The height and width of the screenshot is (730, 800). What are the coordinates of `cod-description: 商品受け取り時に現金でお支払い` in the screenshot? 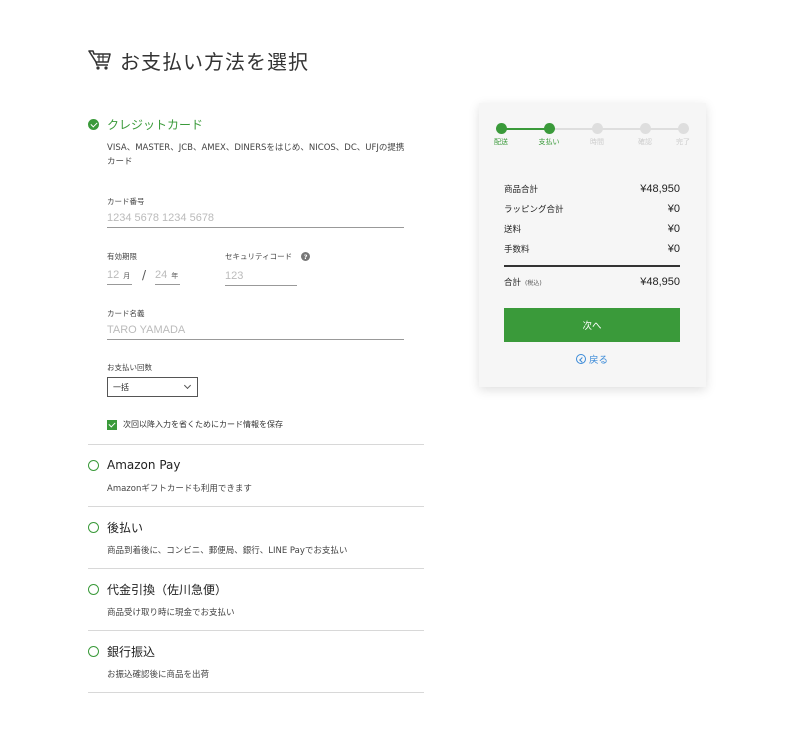 It's located at (171, 613).